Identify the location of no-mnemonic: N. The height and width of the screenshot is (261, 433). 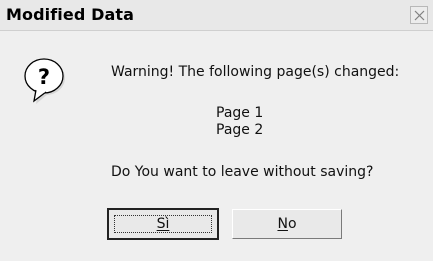
(282, 224).